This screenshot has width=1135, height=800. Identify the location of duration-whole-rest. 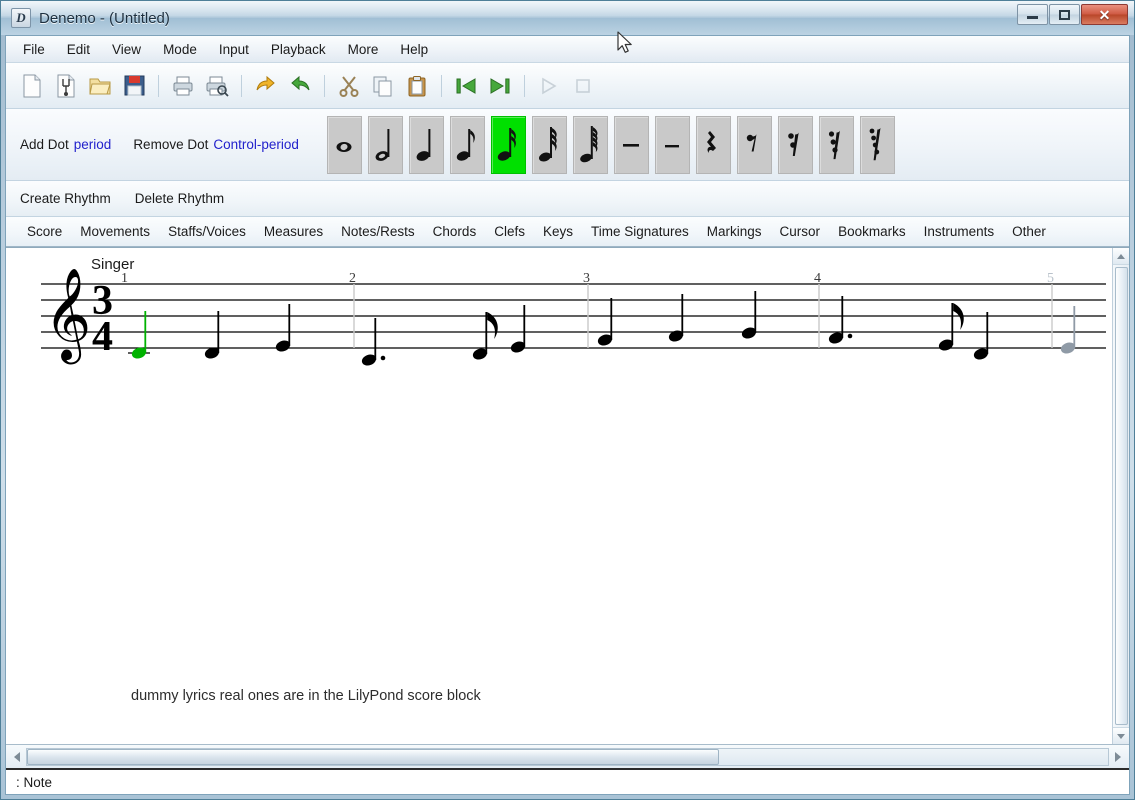
(631, 144).